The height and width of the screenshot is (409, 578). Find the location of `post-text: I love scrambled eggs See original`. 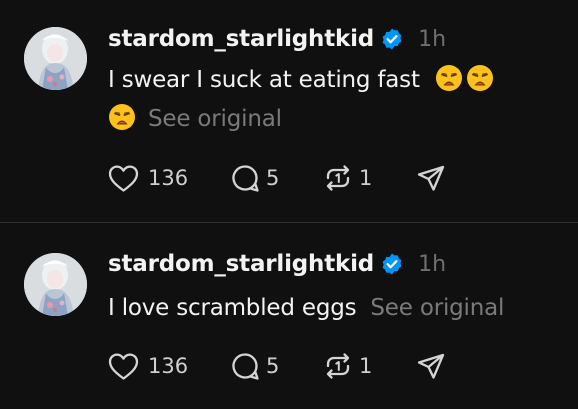

post-text: I love scrambled eggs See original is located at coordinates (328, 308).